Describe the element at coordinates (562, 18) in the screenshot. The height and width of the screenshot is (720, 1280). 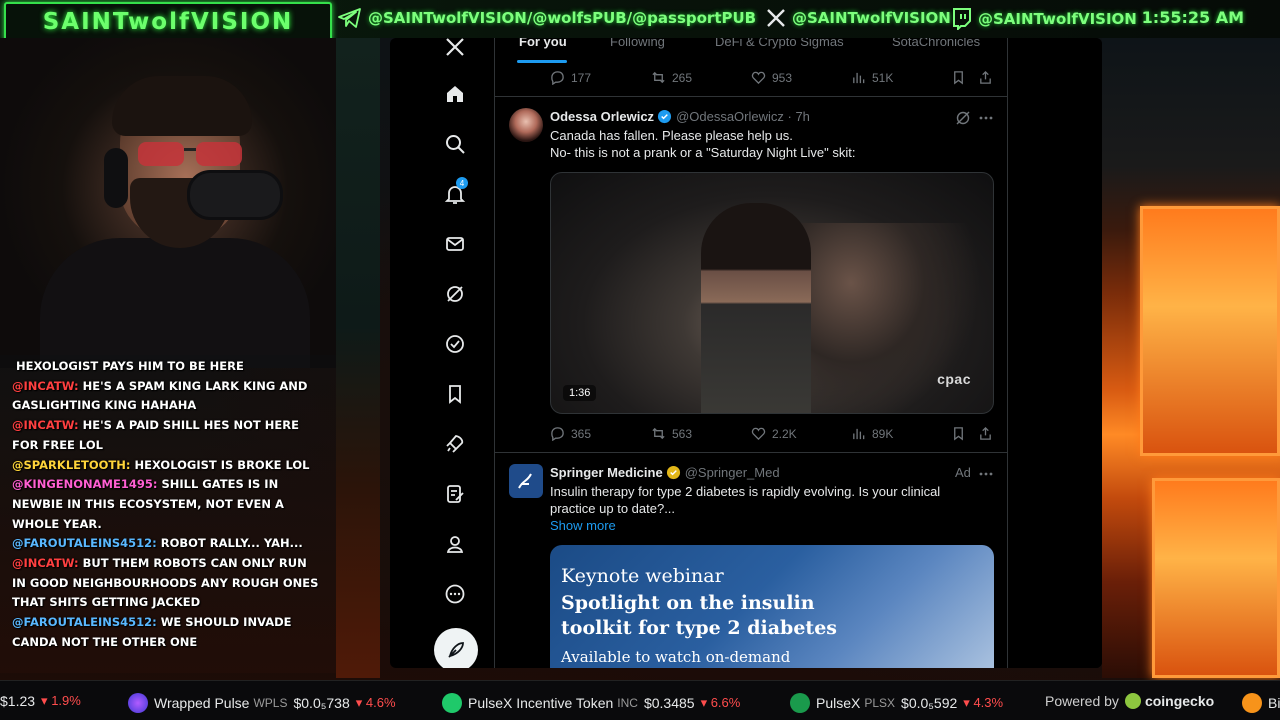
I see `telegram-handle-text: @SAINTwolfVISION/@wolfsPUB/@passportPUB` at that location.